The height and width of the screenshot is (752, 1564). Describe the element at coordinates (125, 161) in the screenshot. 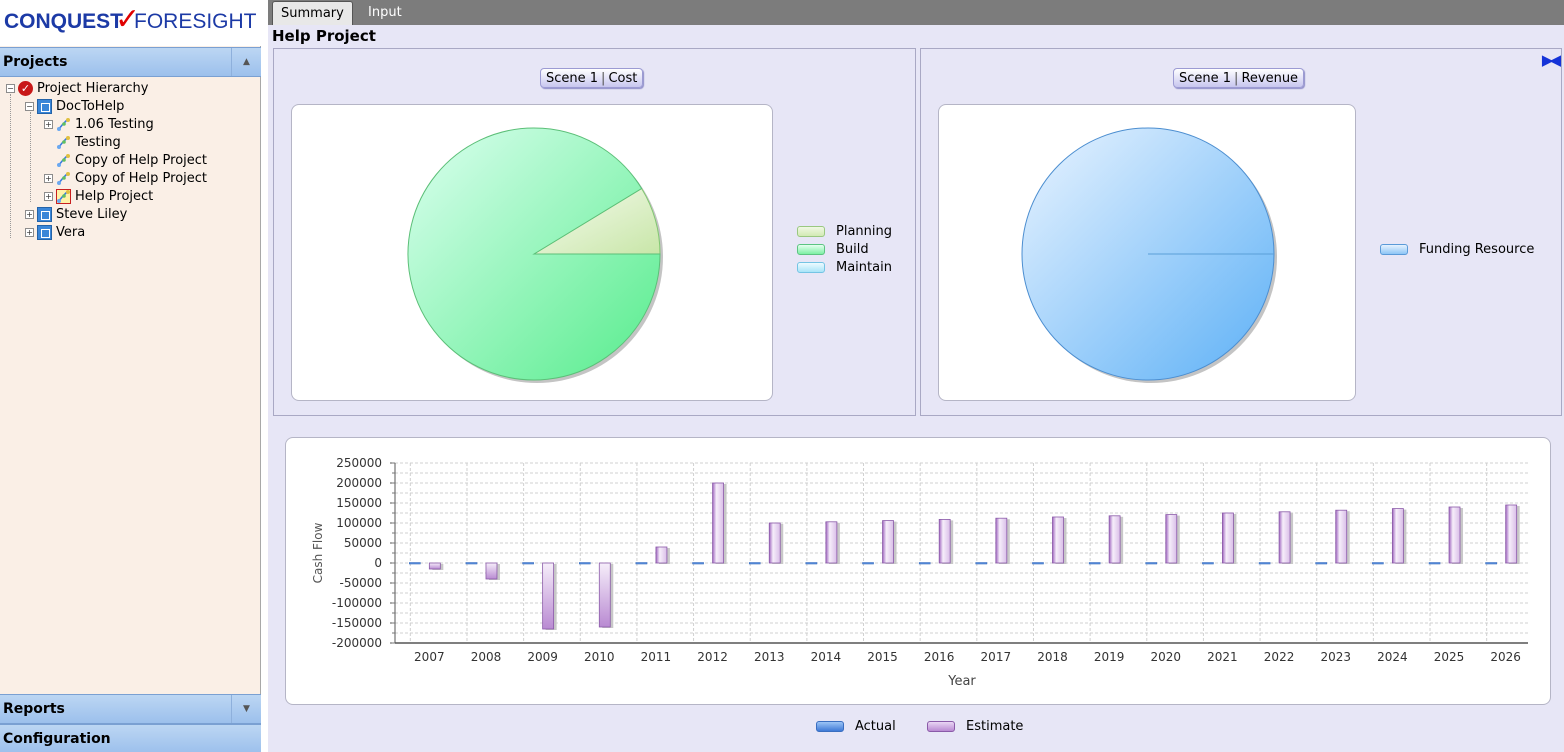

I see `tree-item-copy-of-help-project: Copy of Help Project` at that location.